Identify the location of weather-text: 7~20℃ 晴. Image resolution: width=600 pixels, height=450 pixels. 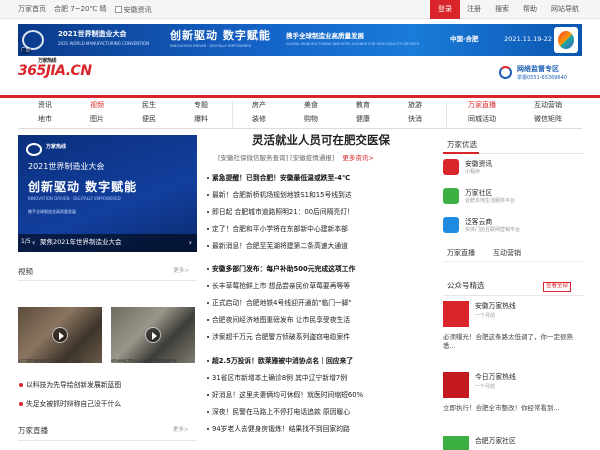
(88, 9).